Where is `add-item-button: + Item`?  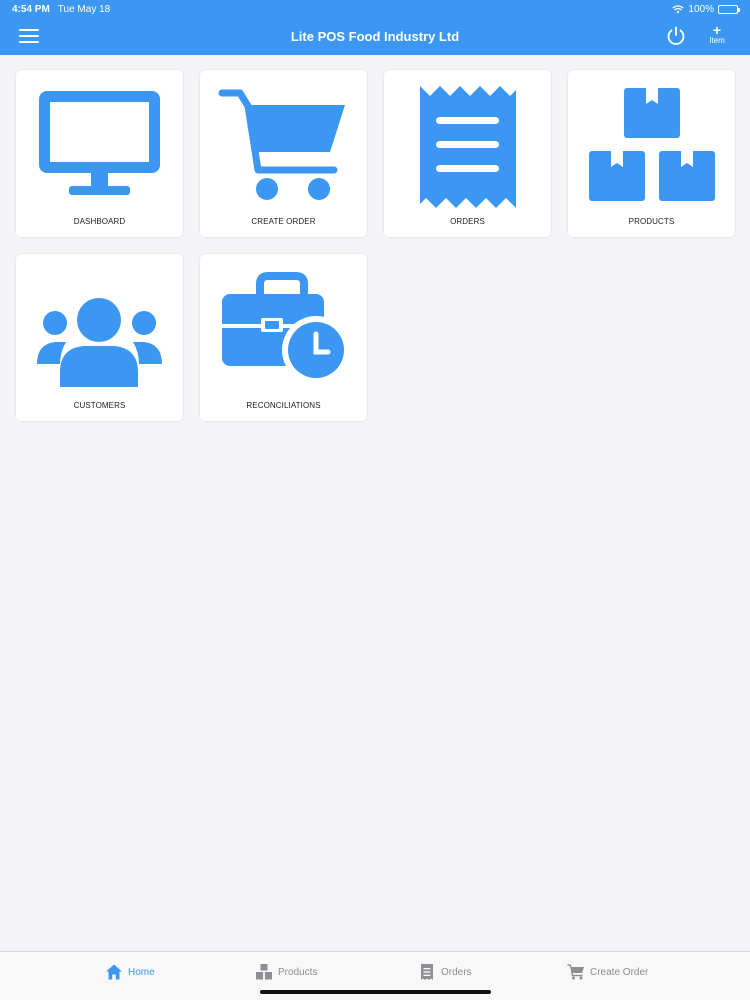
add-item-button: + Item is located at coordinates (717, 36).